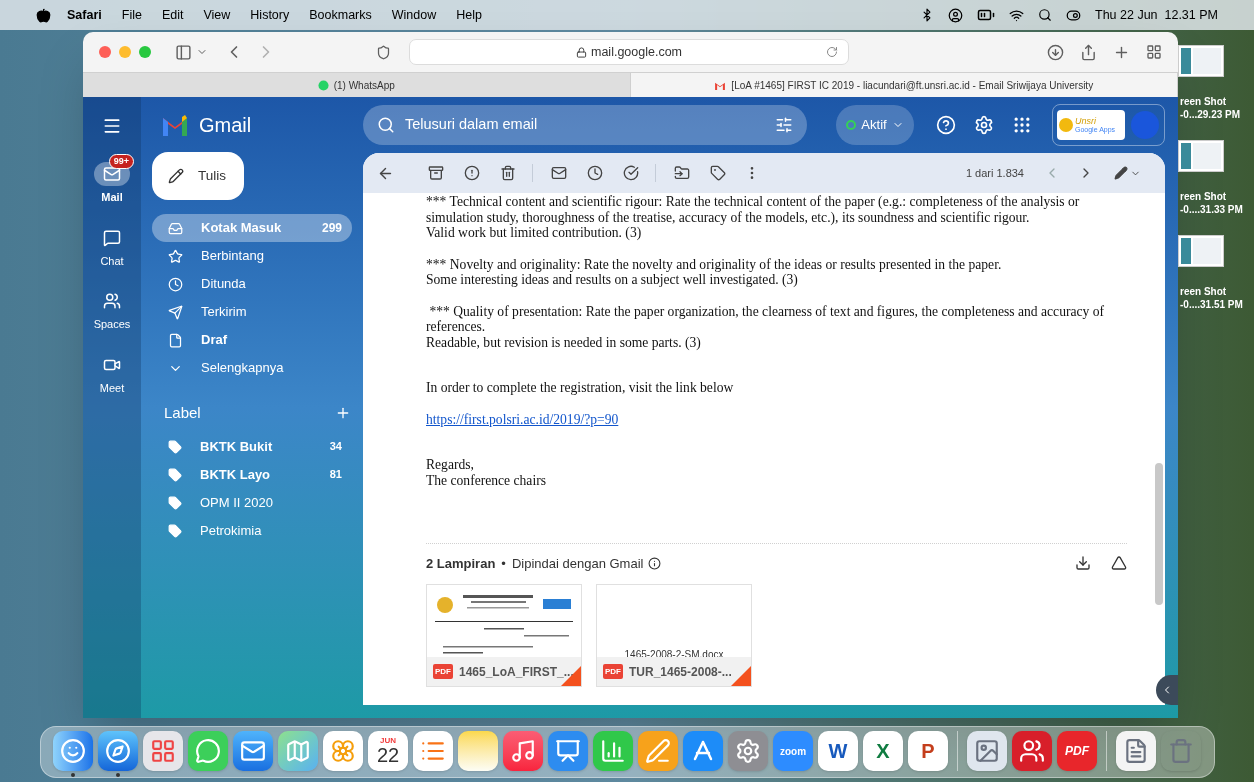 This screenshot has height=782, width=1254. What do you see at coordinates (682, 173) in the screenshot?
I see `folder-icon` at bounding box center [682, 173].